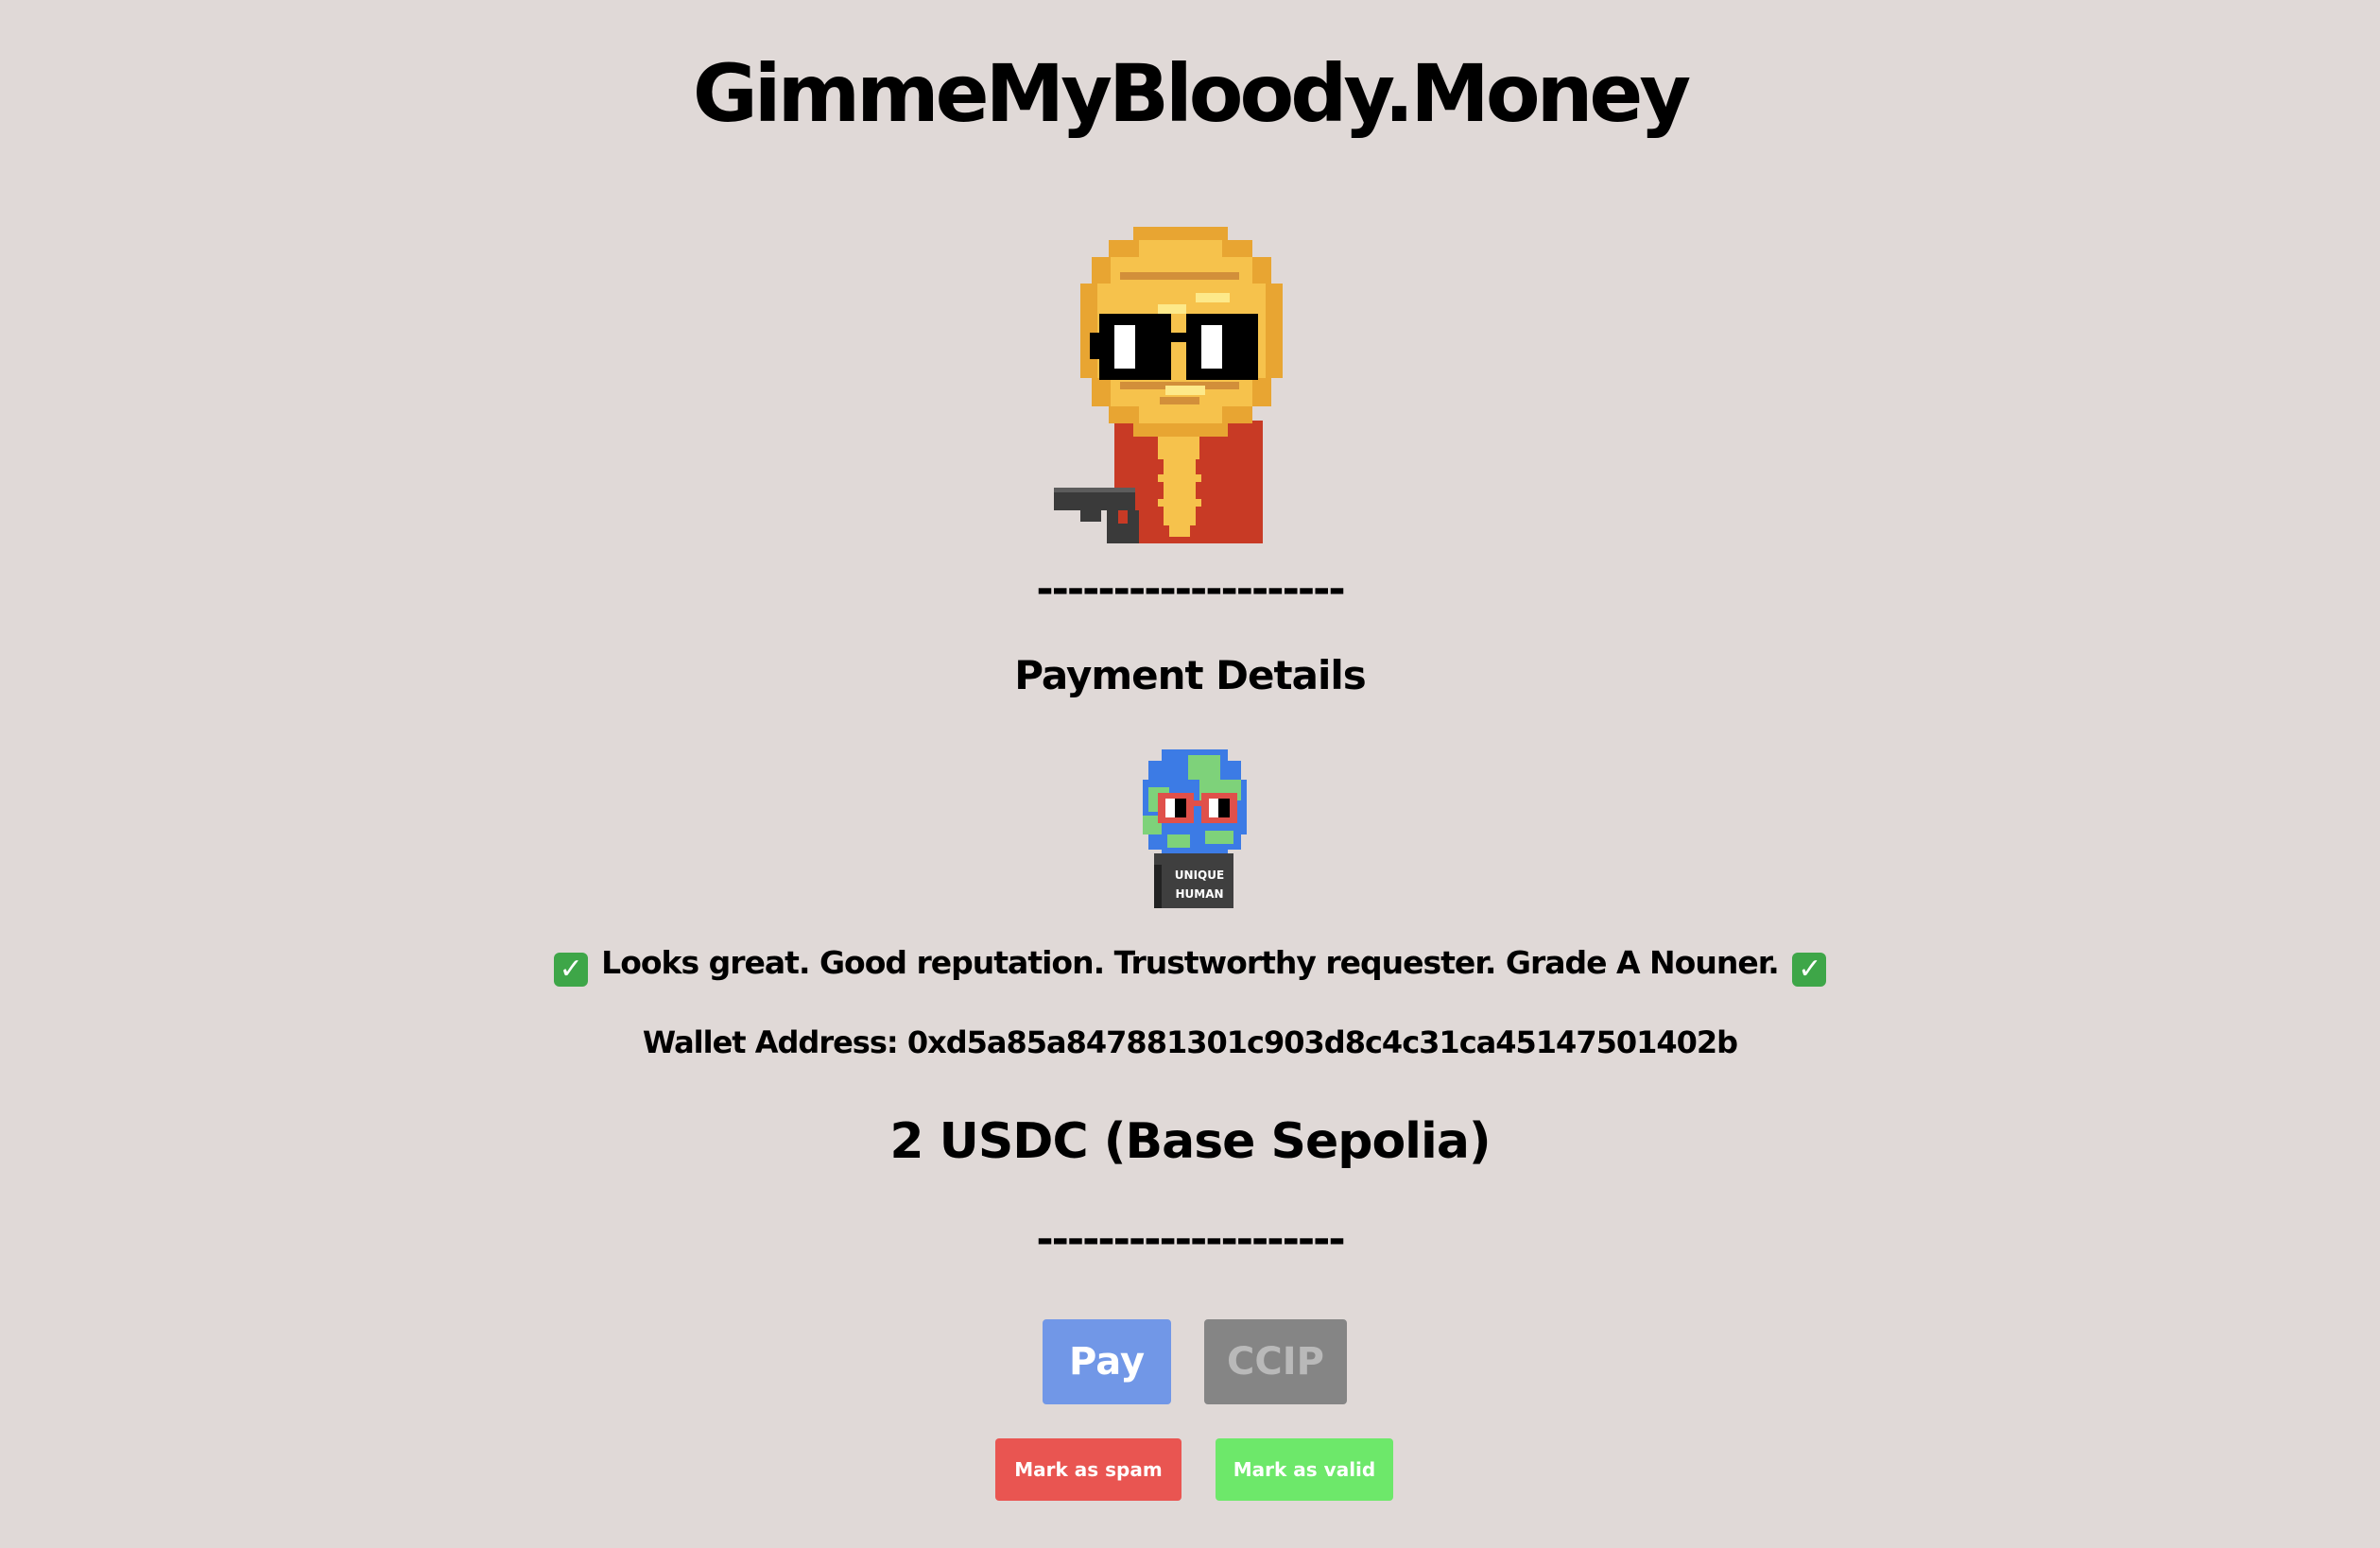 This screenshot has height=1548, width=2380. Describe the element at coordinates (1190, 675) in the screenshot. I see `payment-details-heading: Payment Details` at that location.